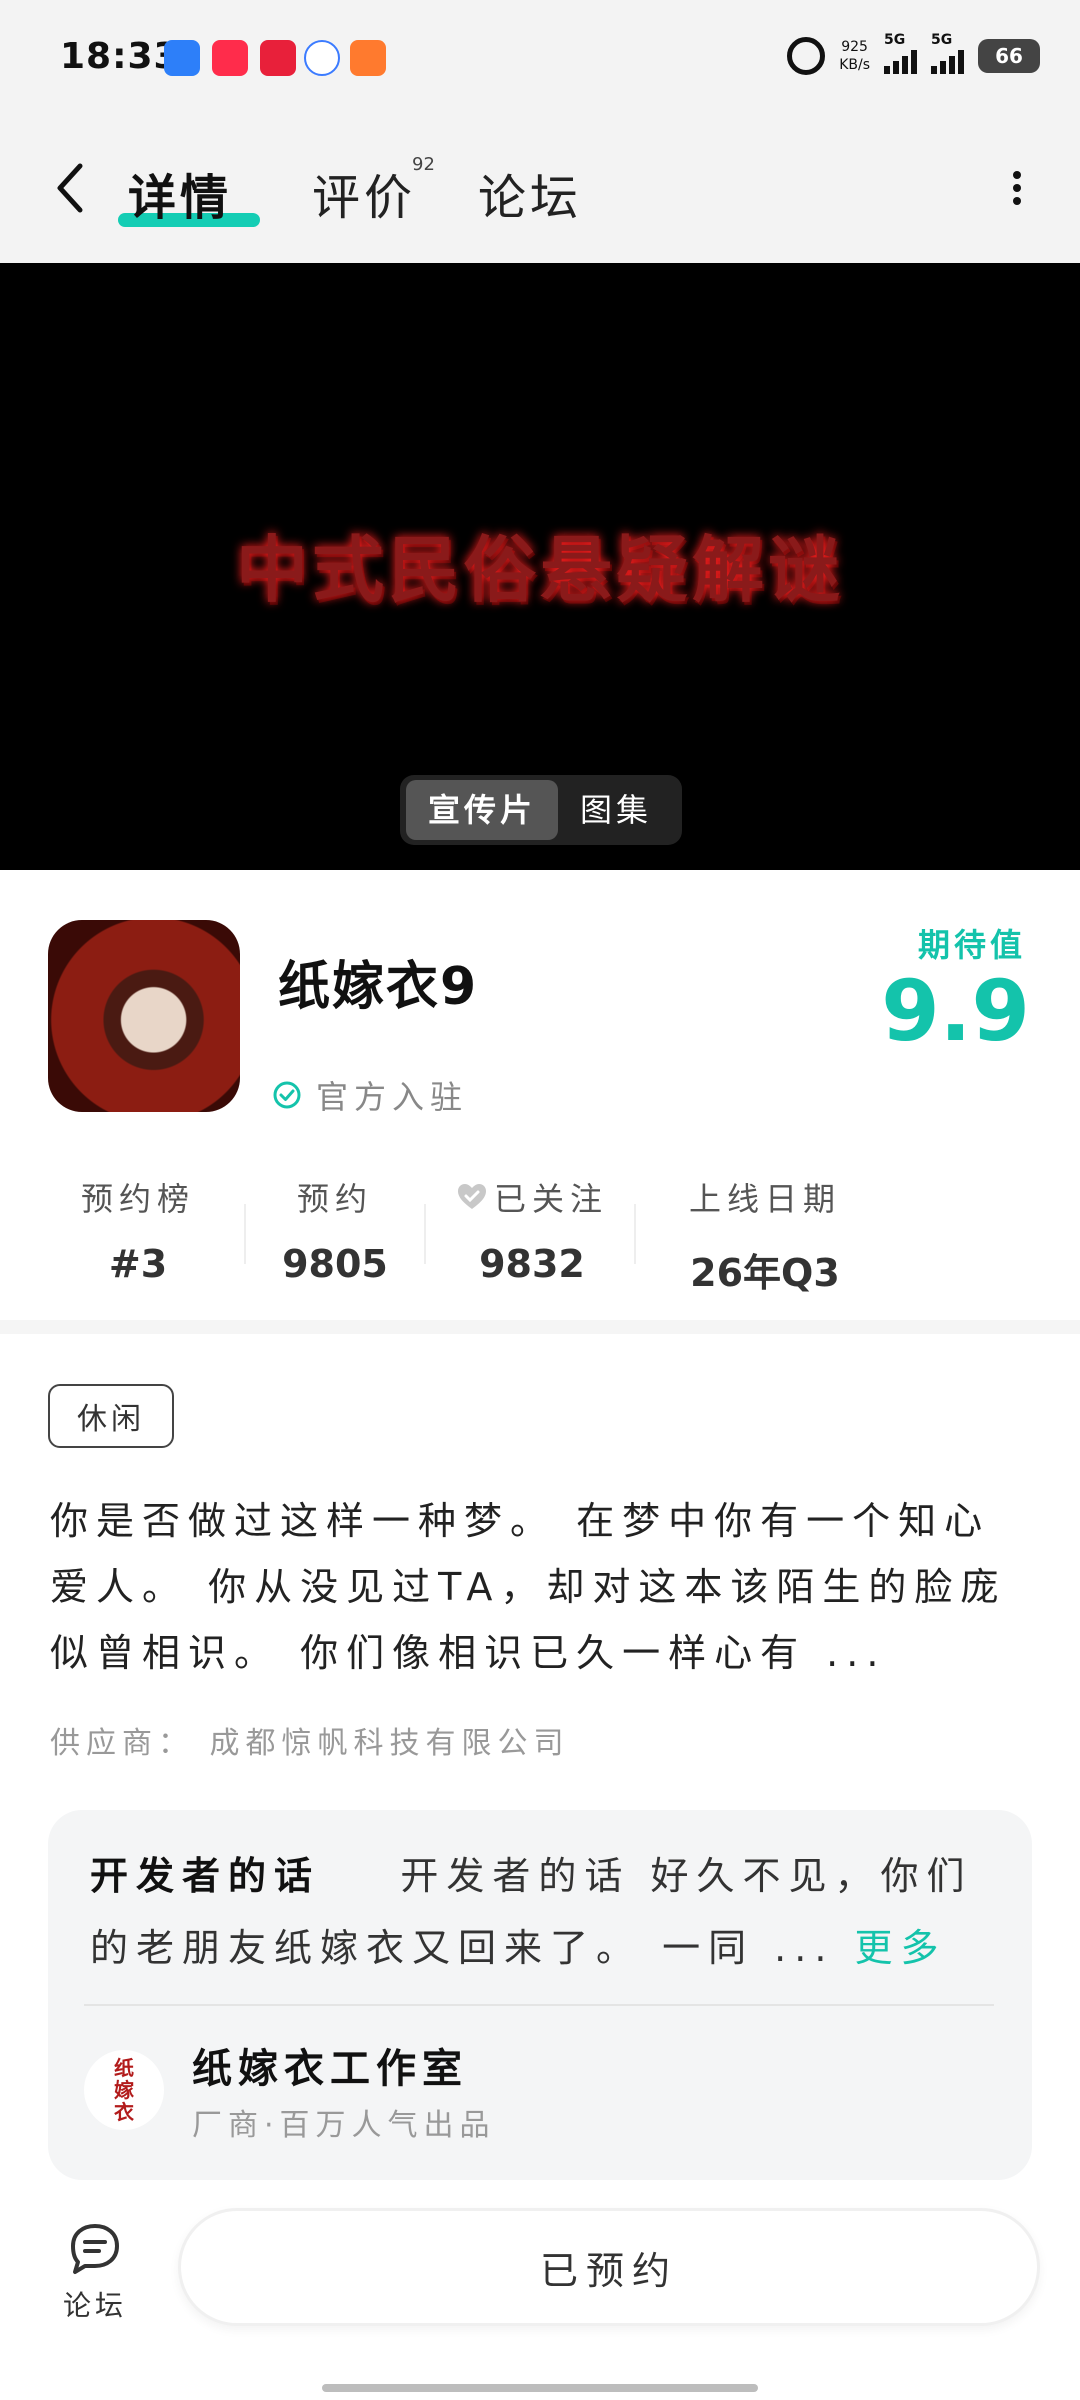  I want to click on developer-more-link: 更多, so click(901, 1948).